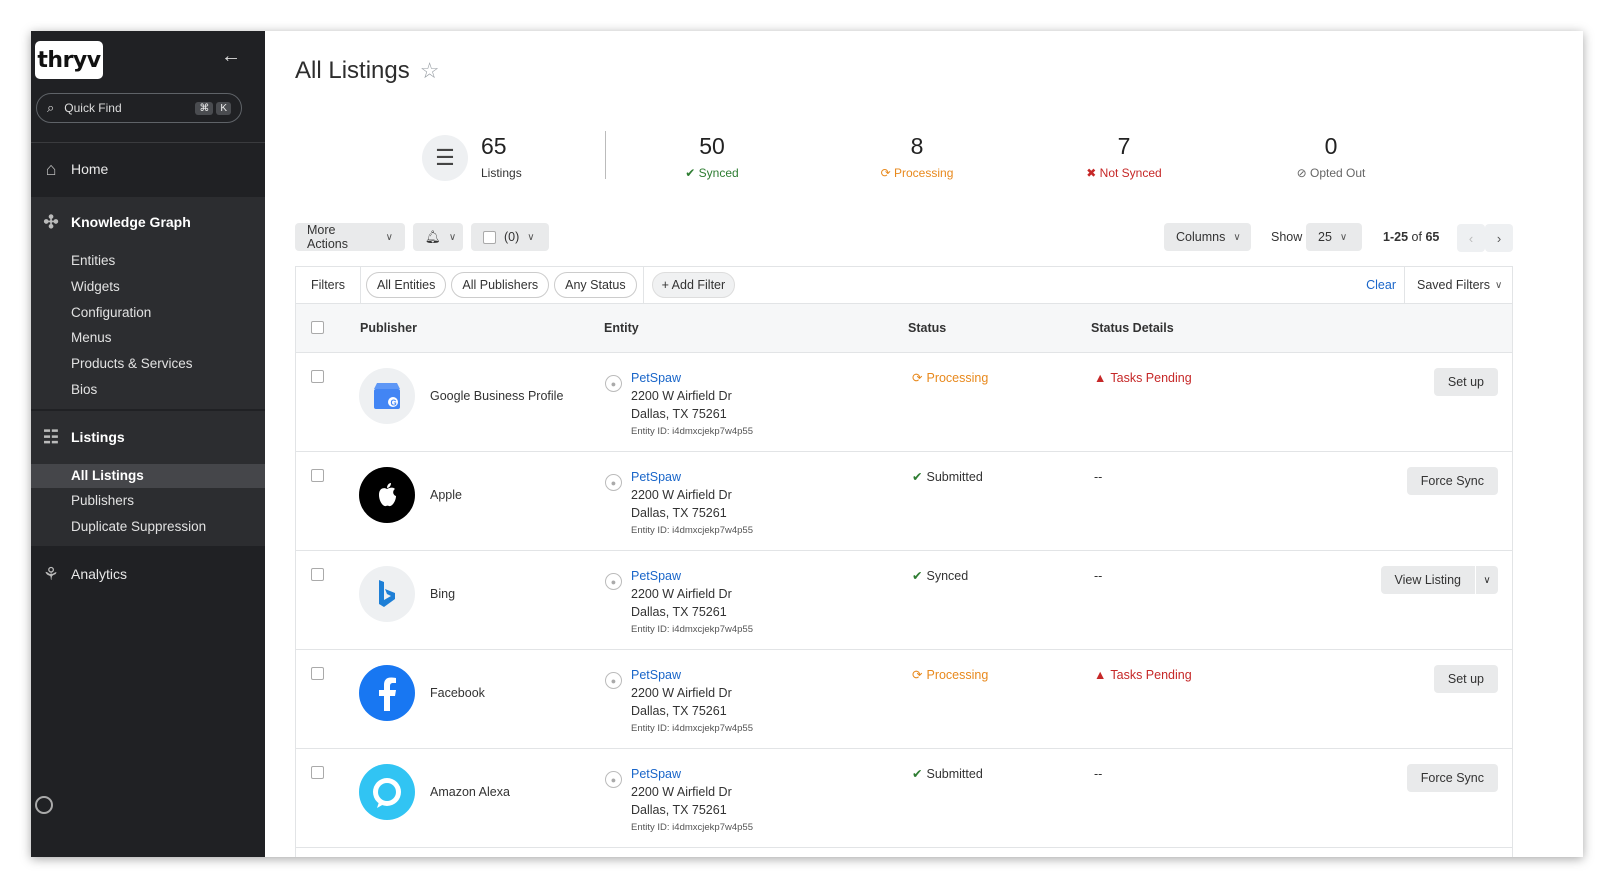 The image size is (1616, 894). Describe the element at coordinates (406, 285) in the screenshot. I see `filter-chip-entities: All Entities` at that location.